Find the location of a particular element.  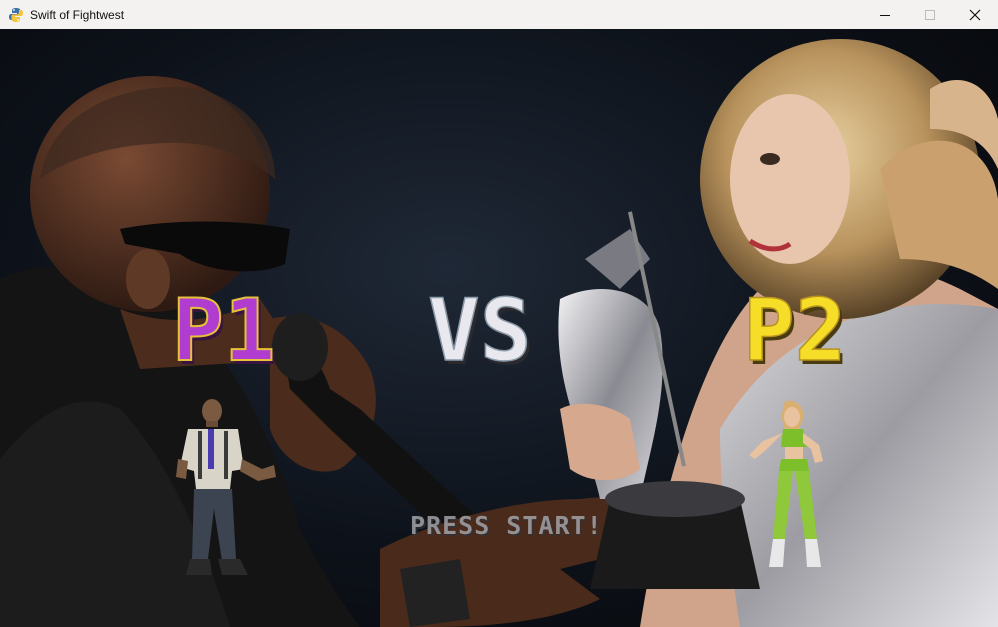

close-icon is located at coordinates (975, 14).